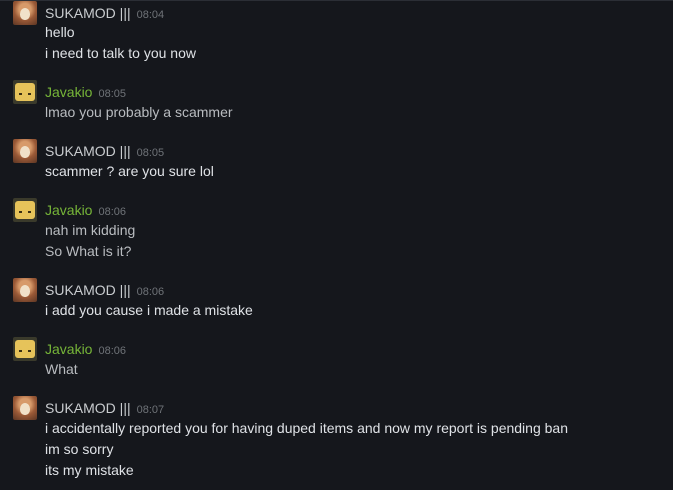 Image resolution: width=673 pixels, height=490 pixels. I want to click on message-header: Javakio 08:05, so click(85, 93).